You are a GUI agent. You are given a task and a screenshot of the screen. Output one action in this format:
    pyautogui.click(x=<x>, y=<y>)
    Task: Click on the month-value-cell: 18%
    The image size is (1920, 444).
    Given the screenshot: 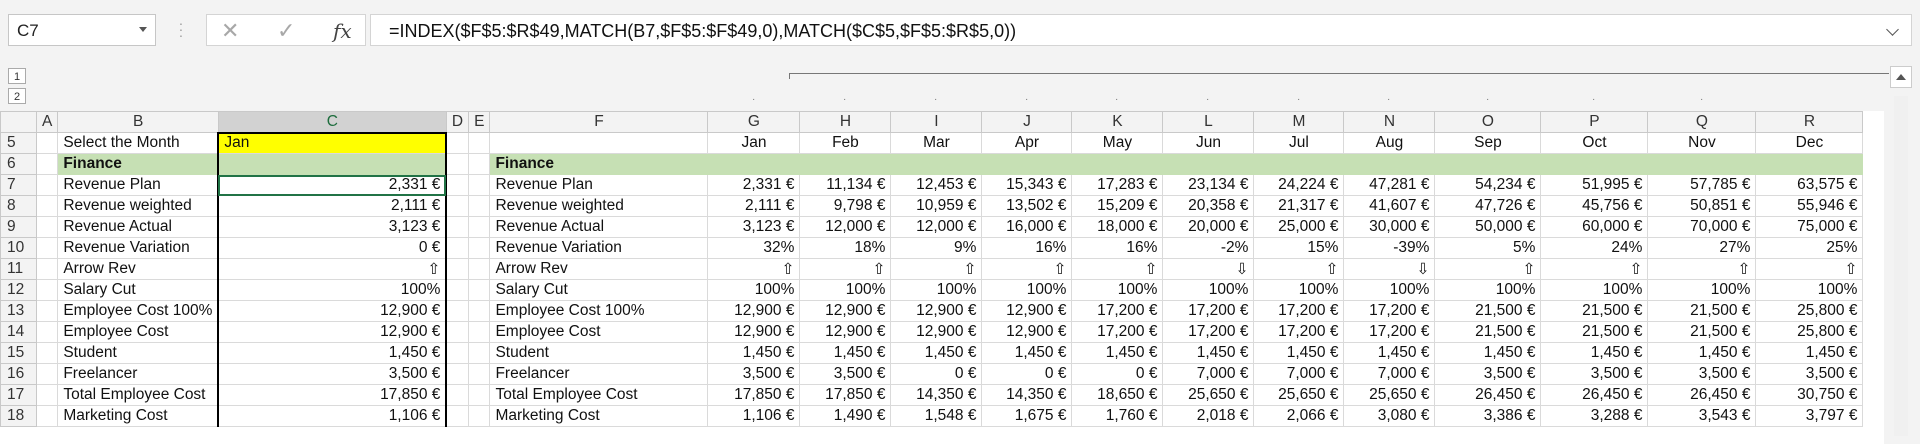 What is the action you would take?
    pyautogui.click(x=845, y=248)
    